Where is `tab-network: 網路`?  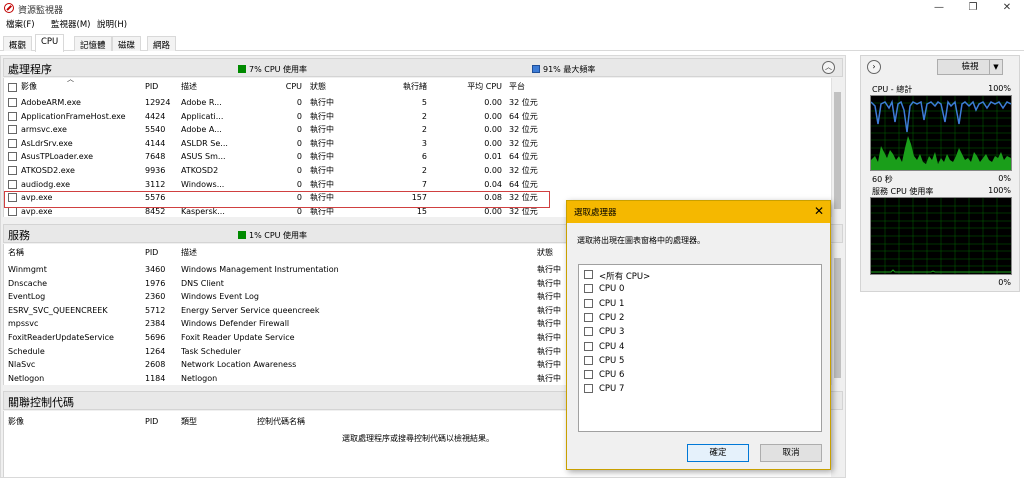 tab-network: 網路 is located at coordinates (162, 43).